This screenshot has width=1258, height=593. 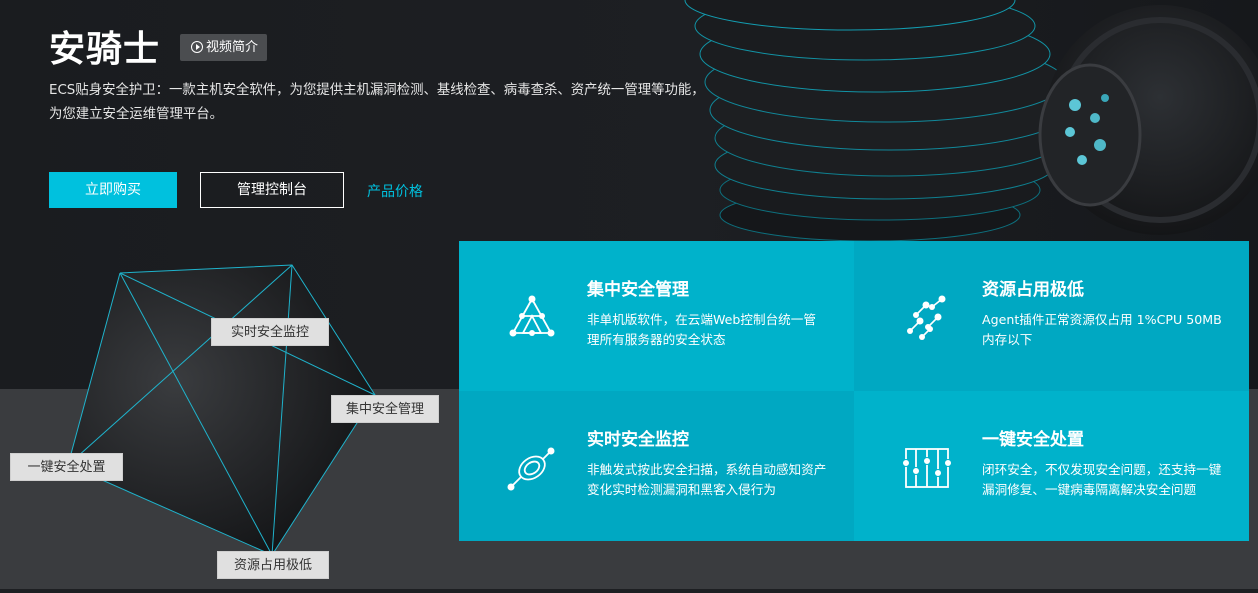 I want to click on feature-title: 集中安全管理, so click(x=638, y=290).